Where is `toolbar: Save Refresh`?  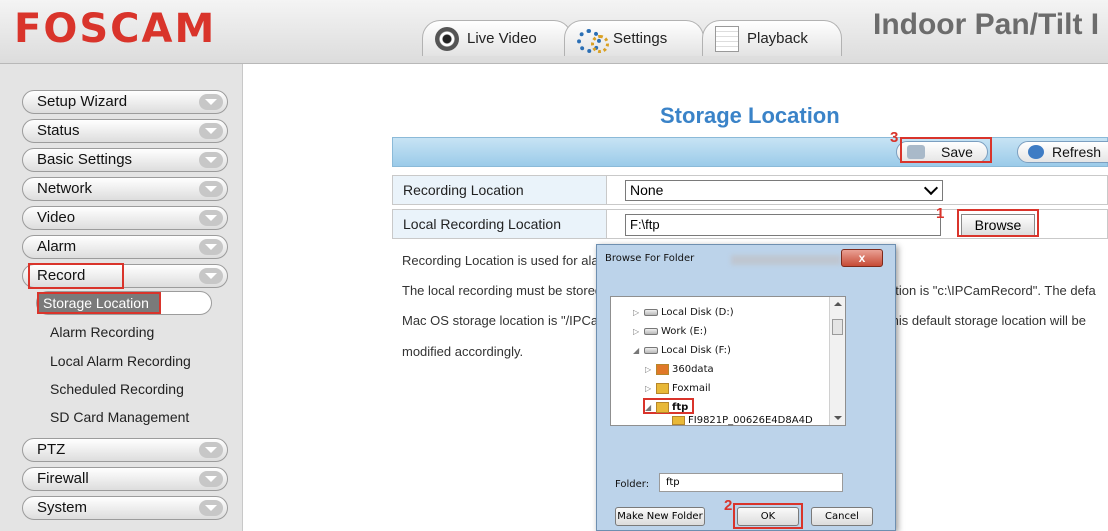 toolbar: Save Refresh is located at coordinates (750, 152).